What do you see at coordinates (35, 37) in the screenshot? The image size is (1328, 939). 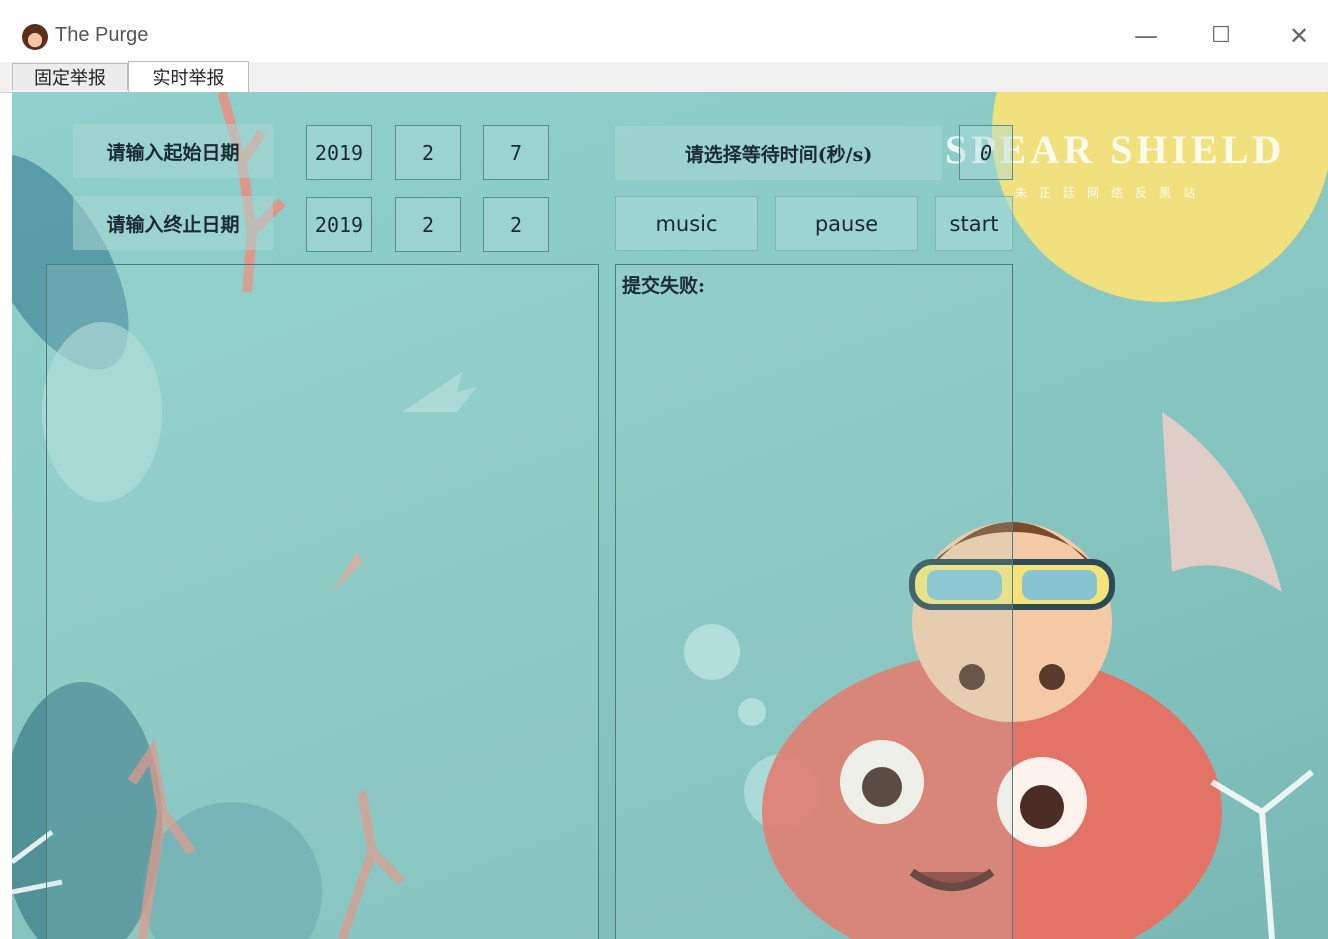 I see `app-icon` at bounding box center [35, 37].